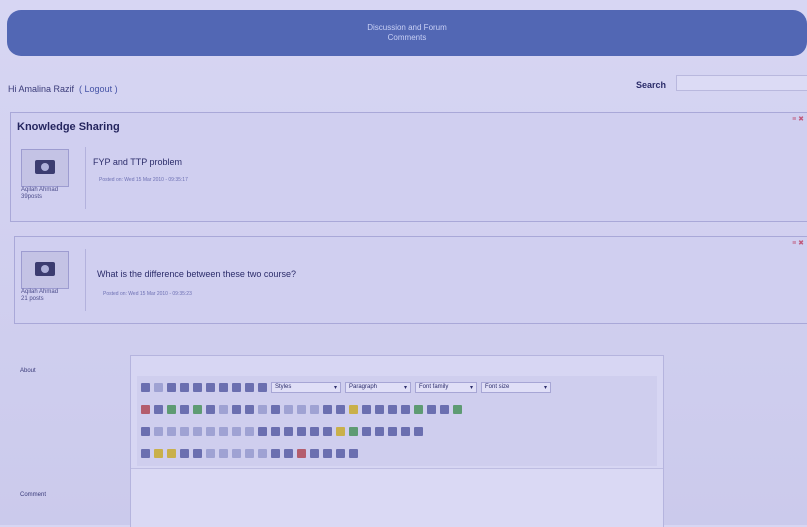 The height and width of the screenshot is (527, 807). What do you see at coordinates (275, 453) in the screenshot?
I see `attribs-icon` at bounding box center [275, 453].